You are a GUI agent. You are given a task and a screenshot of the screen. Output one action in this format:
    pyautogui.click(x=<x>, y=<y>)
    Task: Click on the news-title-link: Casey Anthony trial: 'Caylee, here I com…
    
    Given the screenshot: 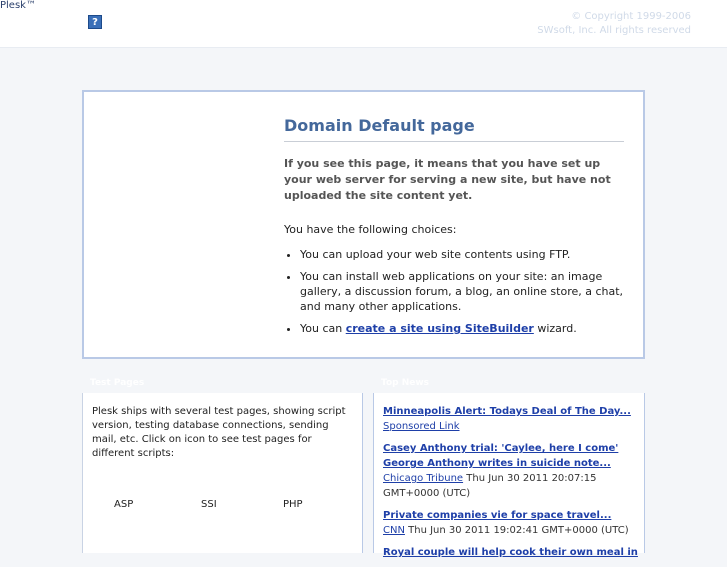 What is the action you would take?
    pyautogui.click(x=511, y=456)
    